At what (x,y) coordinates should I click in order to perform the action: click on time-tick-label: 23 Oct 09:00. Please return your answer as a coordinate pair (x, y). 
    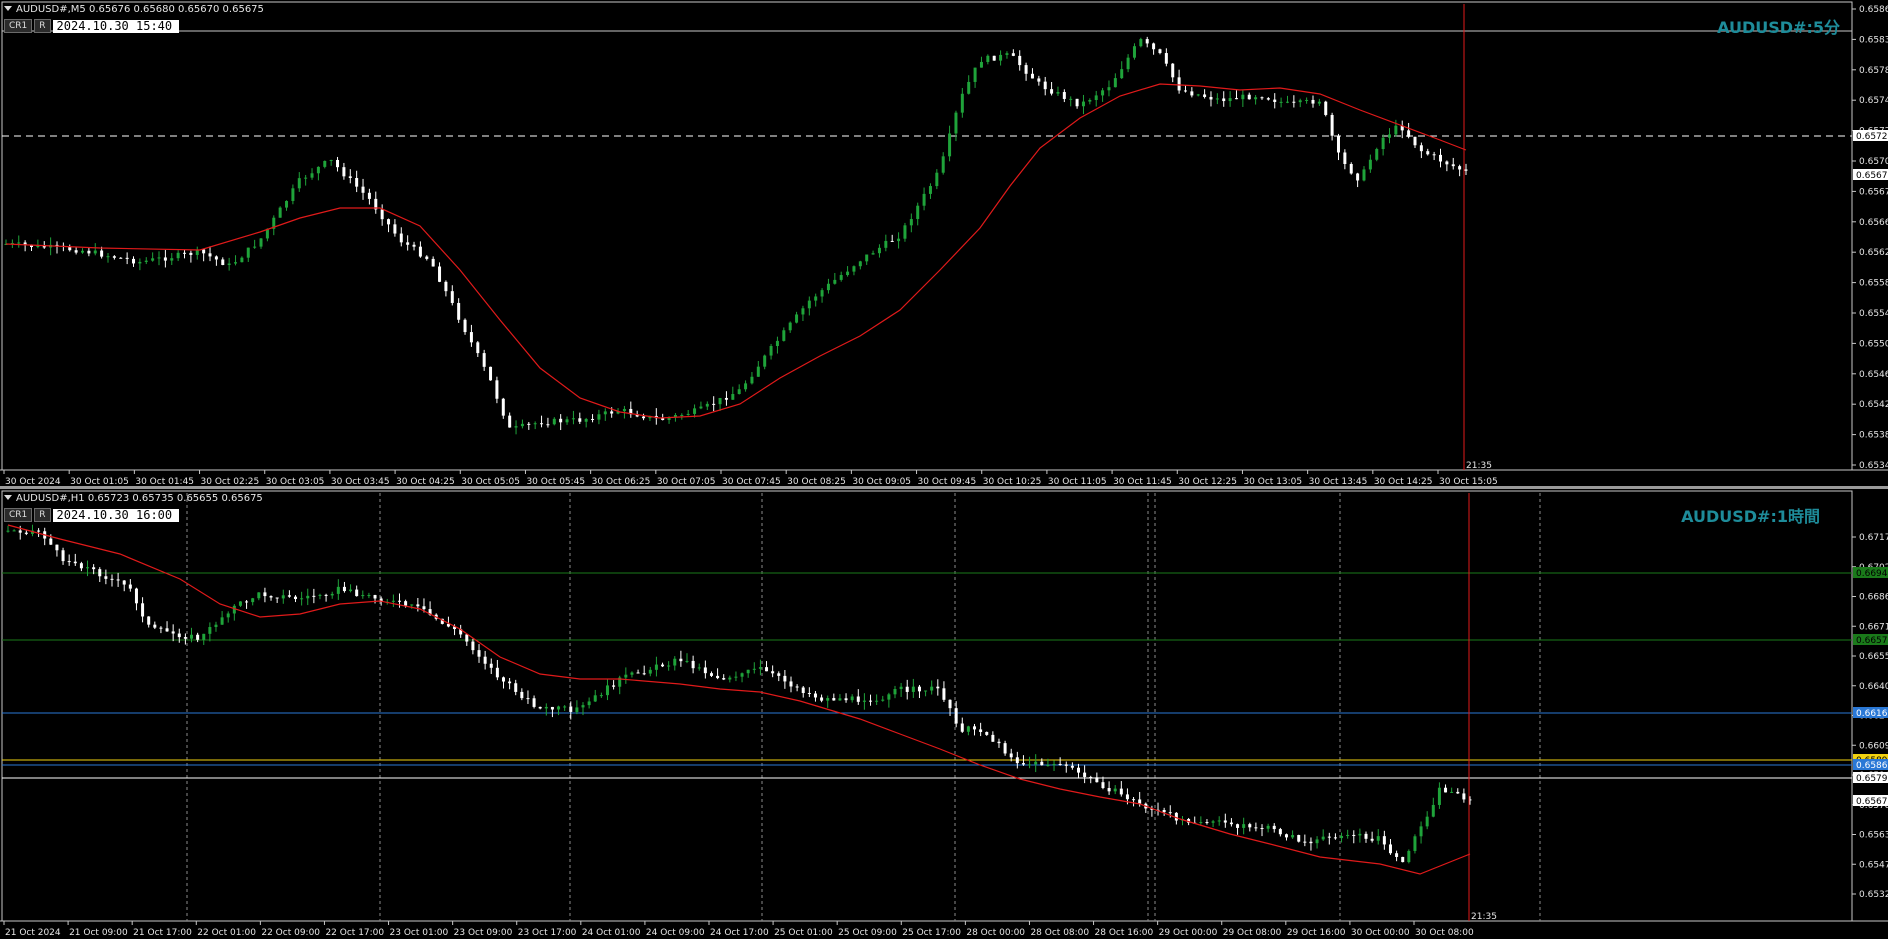
    Looking at the image, I should click on (483, 933).